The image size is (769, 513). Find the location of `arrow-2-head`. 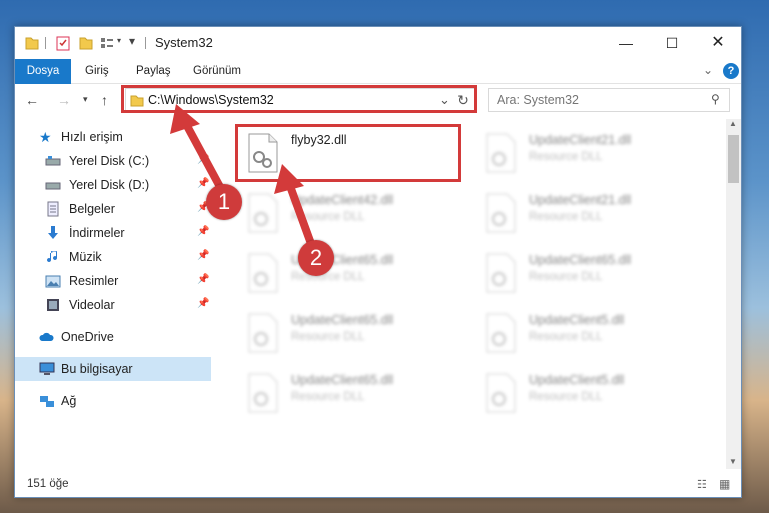

arrow-2-head is located at coordinates (289, 179).